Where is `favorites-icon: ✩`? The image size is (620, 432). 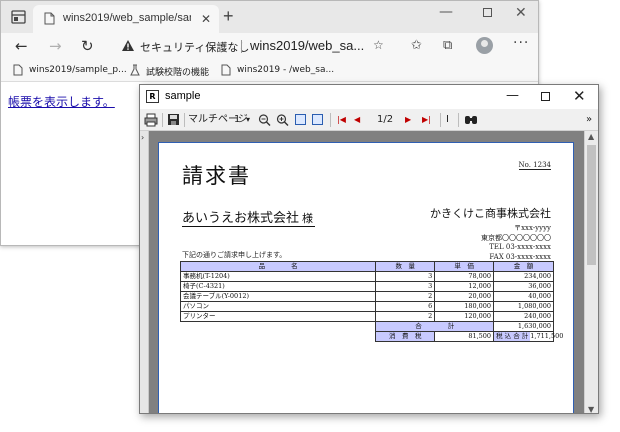
favorites-icon: ✩ is located at coordinates (416, 45).